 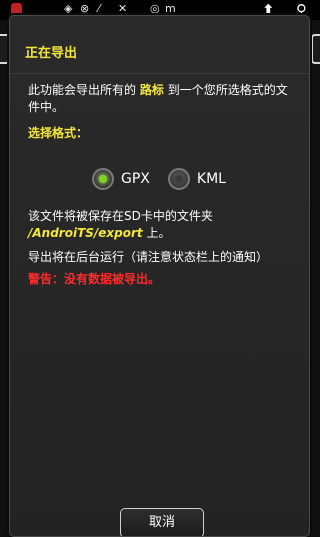 I want to click on background-note: 导出将在后台运行（请注意状态栏上的通知）, so click(x=148, y=257).